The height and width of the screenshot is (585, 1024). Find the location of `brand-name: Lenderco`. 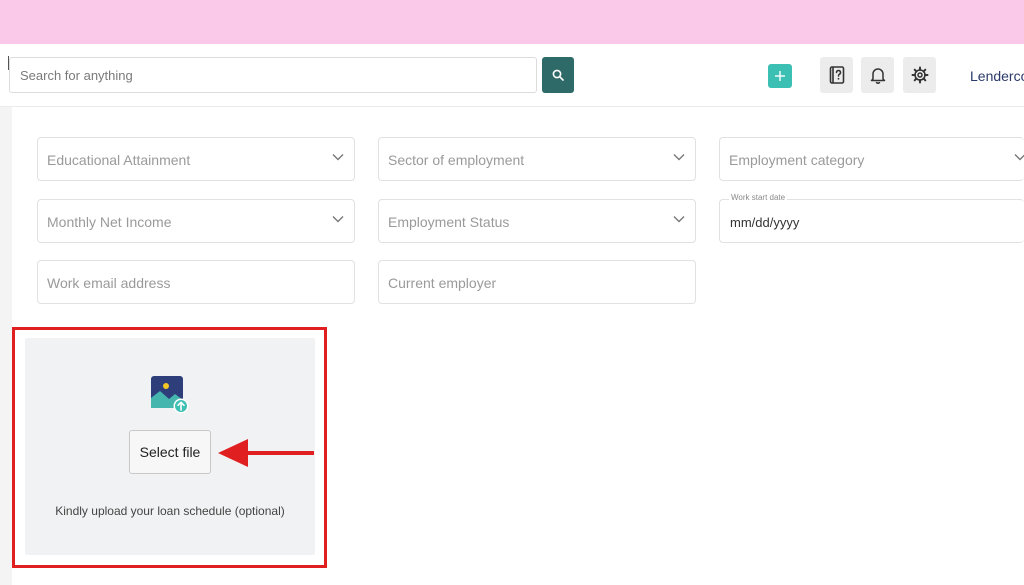

brand-name: Lenderco is located at coordinates (997, 76).